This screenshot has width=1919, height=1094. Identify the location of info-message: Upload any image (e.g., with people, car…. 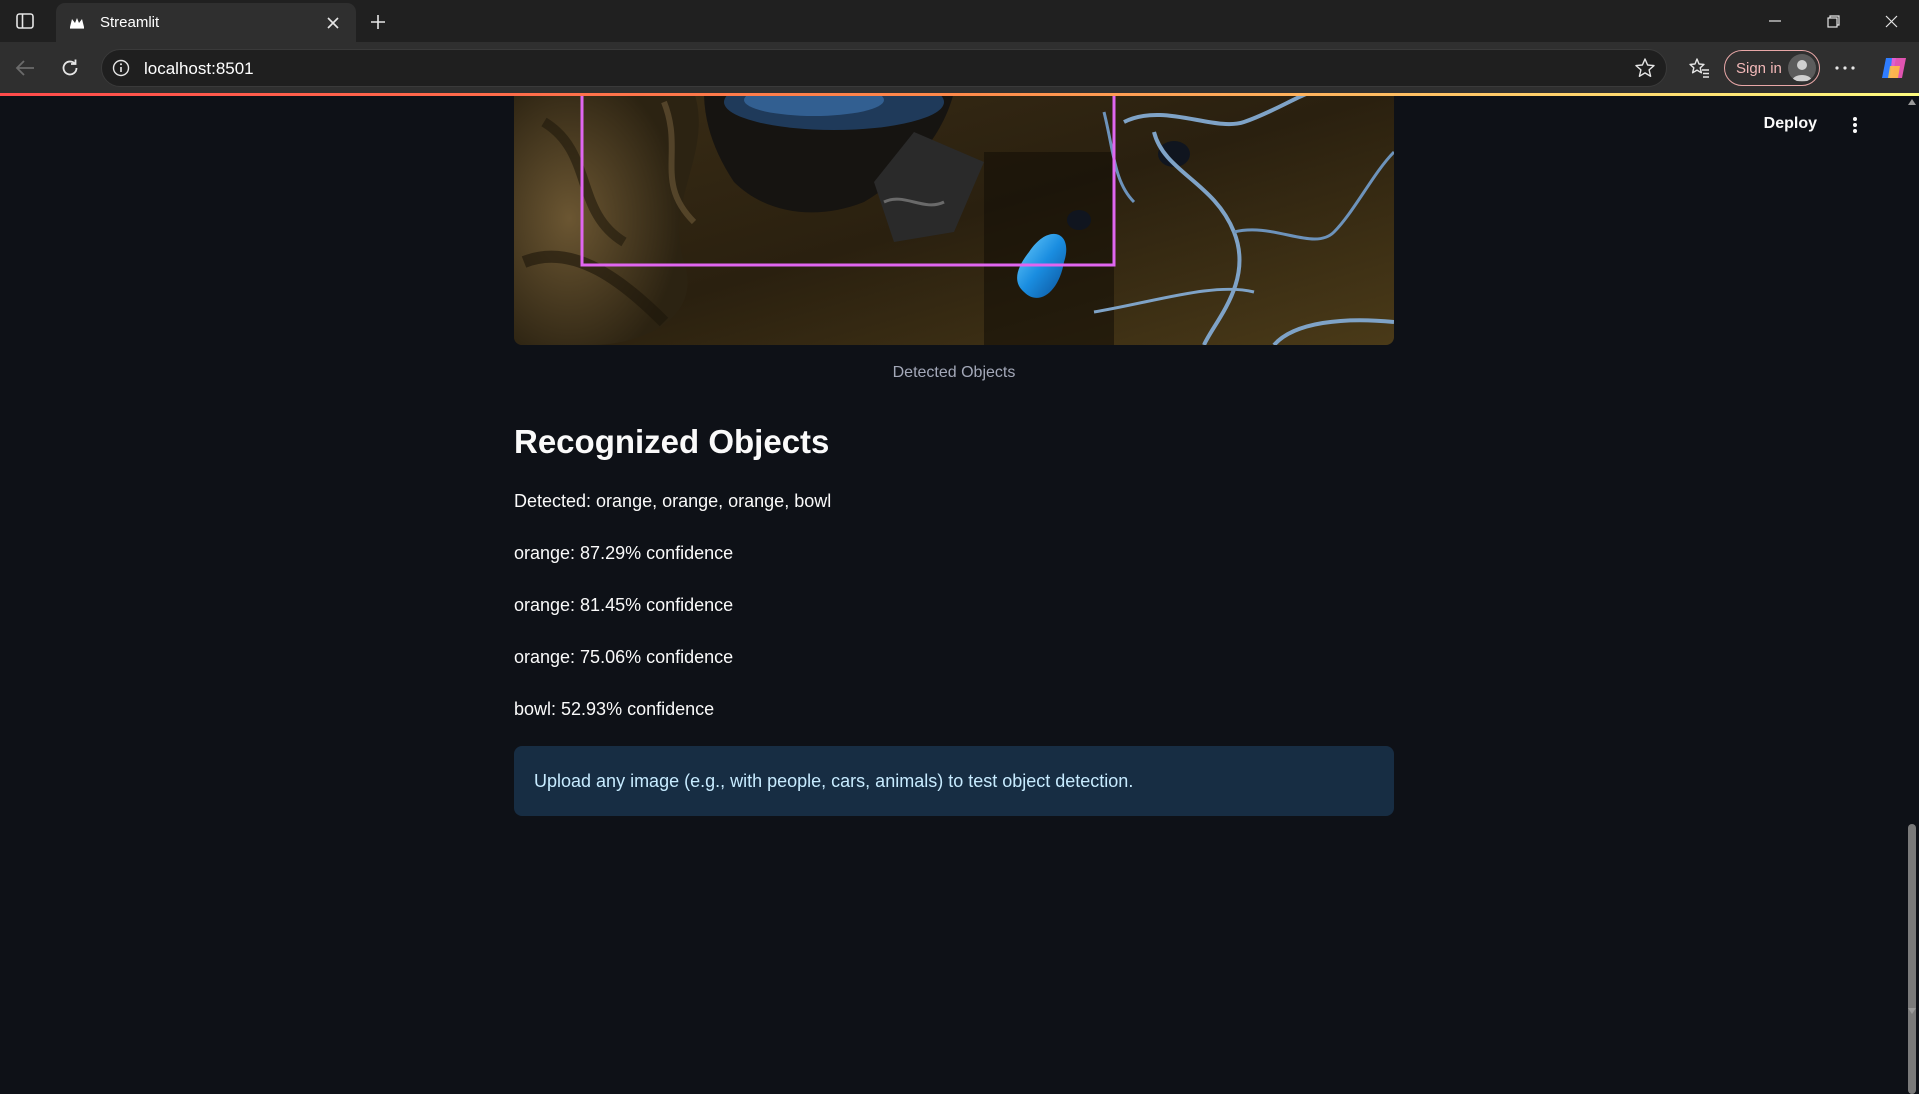
(834, 780).